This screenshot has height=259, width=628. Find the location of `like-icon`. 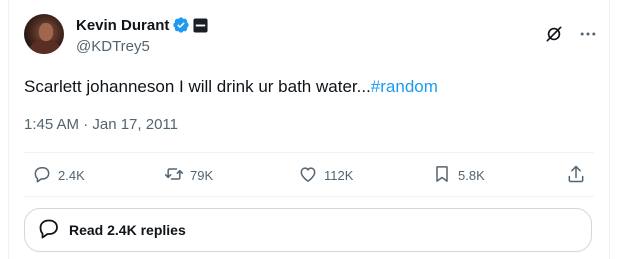

like-icon is located at coordinates (308, 175).